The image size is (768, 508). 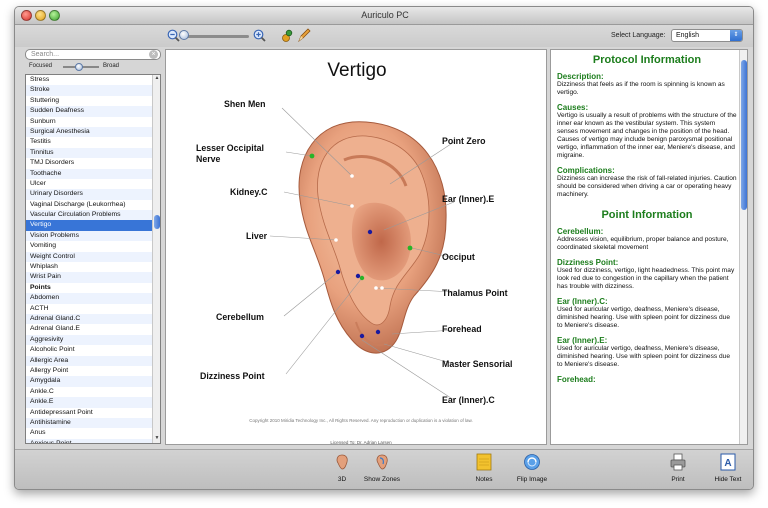 What do you see at coordinates (304, 35) in the screenshot?
I see `pencil-icon` at bounding box center [304, 35].